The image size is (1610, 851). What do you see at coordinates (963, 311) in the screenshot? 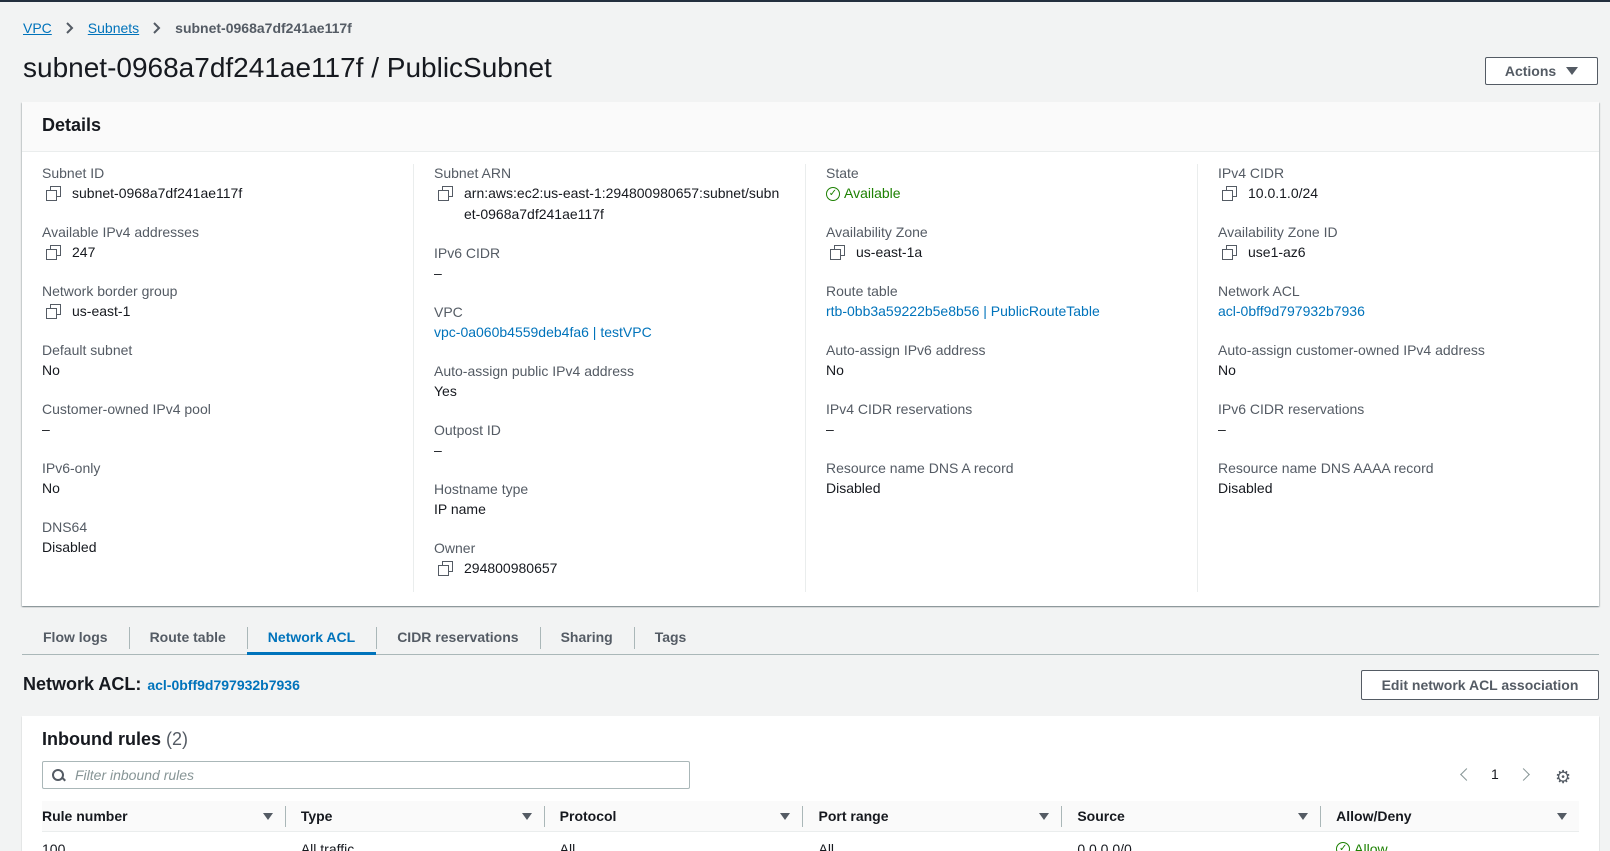
I see `route-table-link: rtb-0bb3a59222b5e8b56 | PublicRouteTable` at bounding box center [963, 311].